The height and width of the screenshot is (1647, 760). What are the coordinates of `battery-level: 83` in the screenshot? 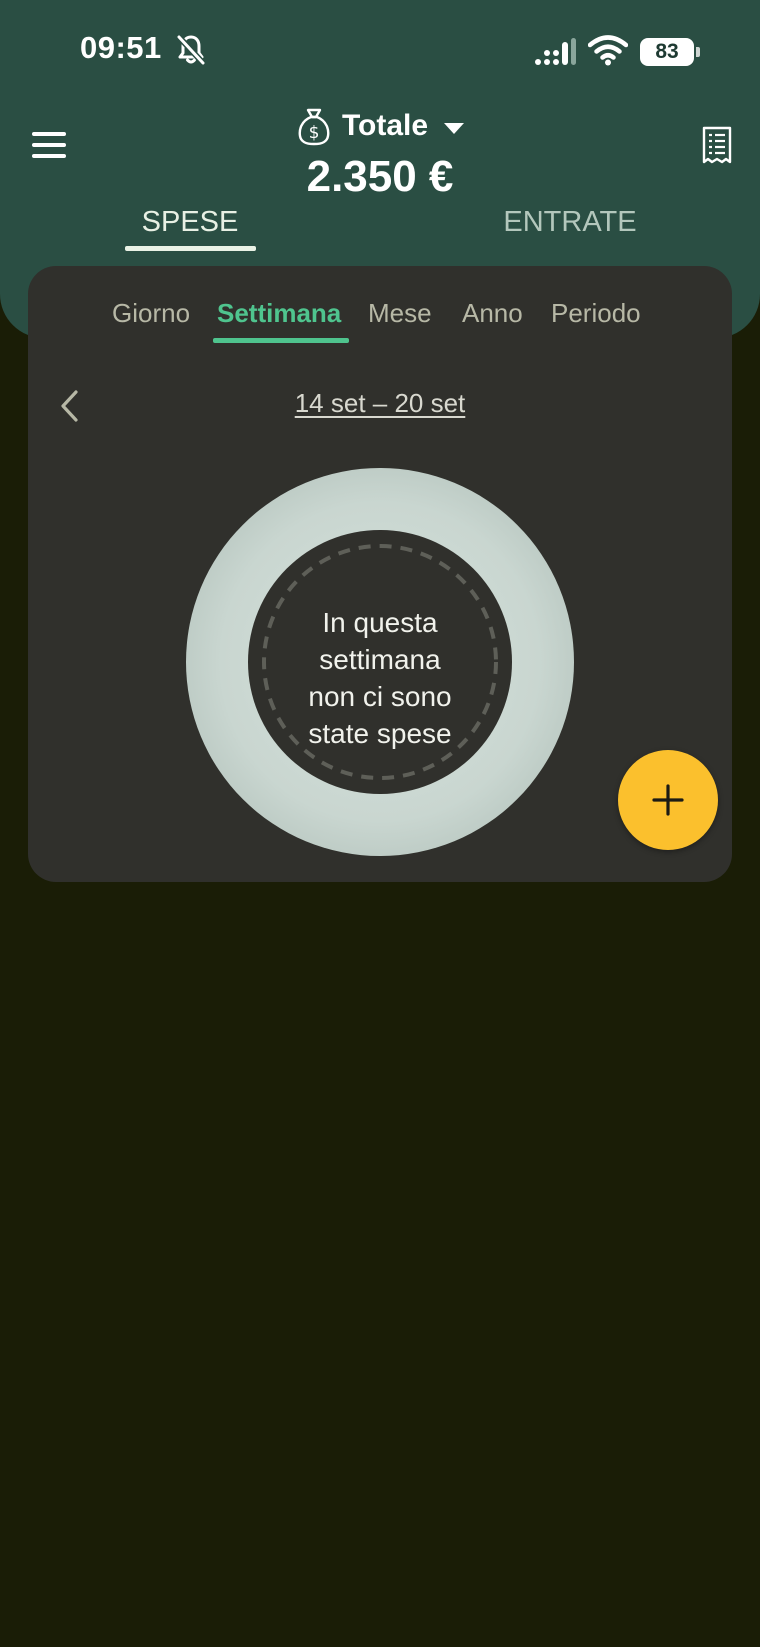 It's located at (667, 51).